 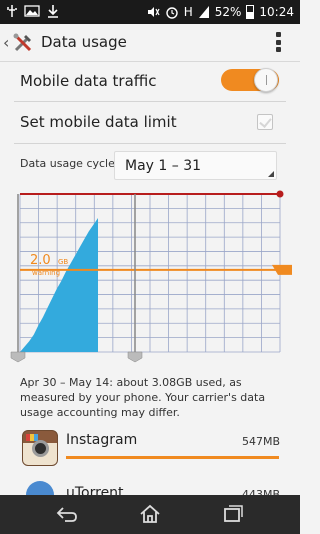 I want to click on battery-icon, so click(x=250, y=12).